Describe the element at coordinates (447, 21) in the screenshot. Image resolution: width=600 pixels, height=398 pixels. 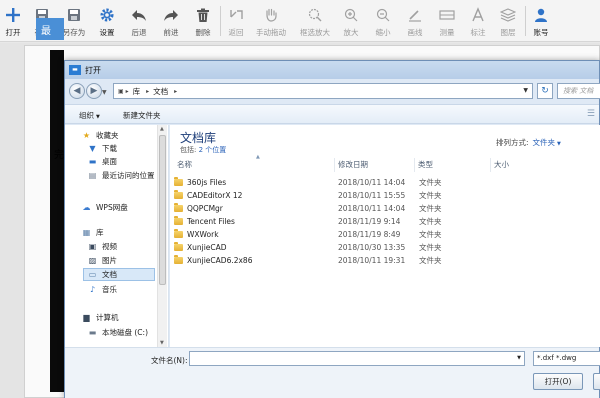
I see `measure-button: 测量` at that location.